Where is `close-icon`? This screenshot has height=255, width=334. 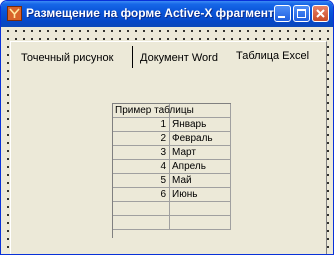
close-icon is located at coordinates (320, 13).